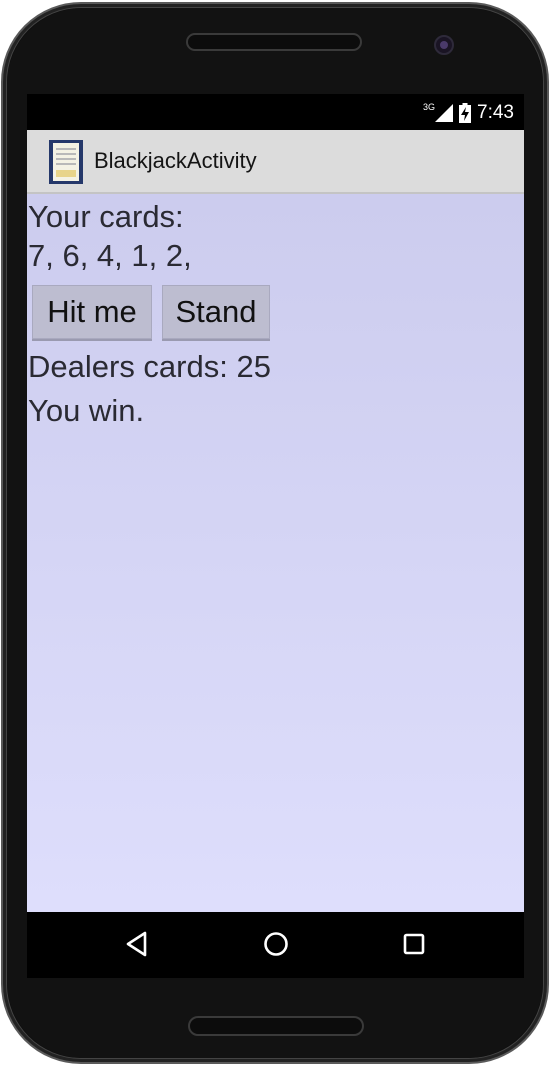 The height and width of the screenshot is (1065, 552). I want to click on recents-square-icon, so click(414, 944).